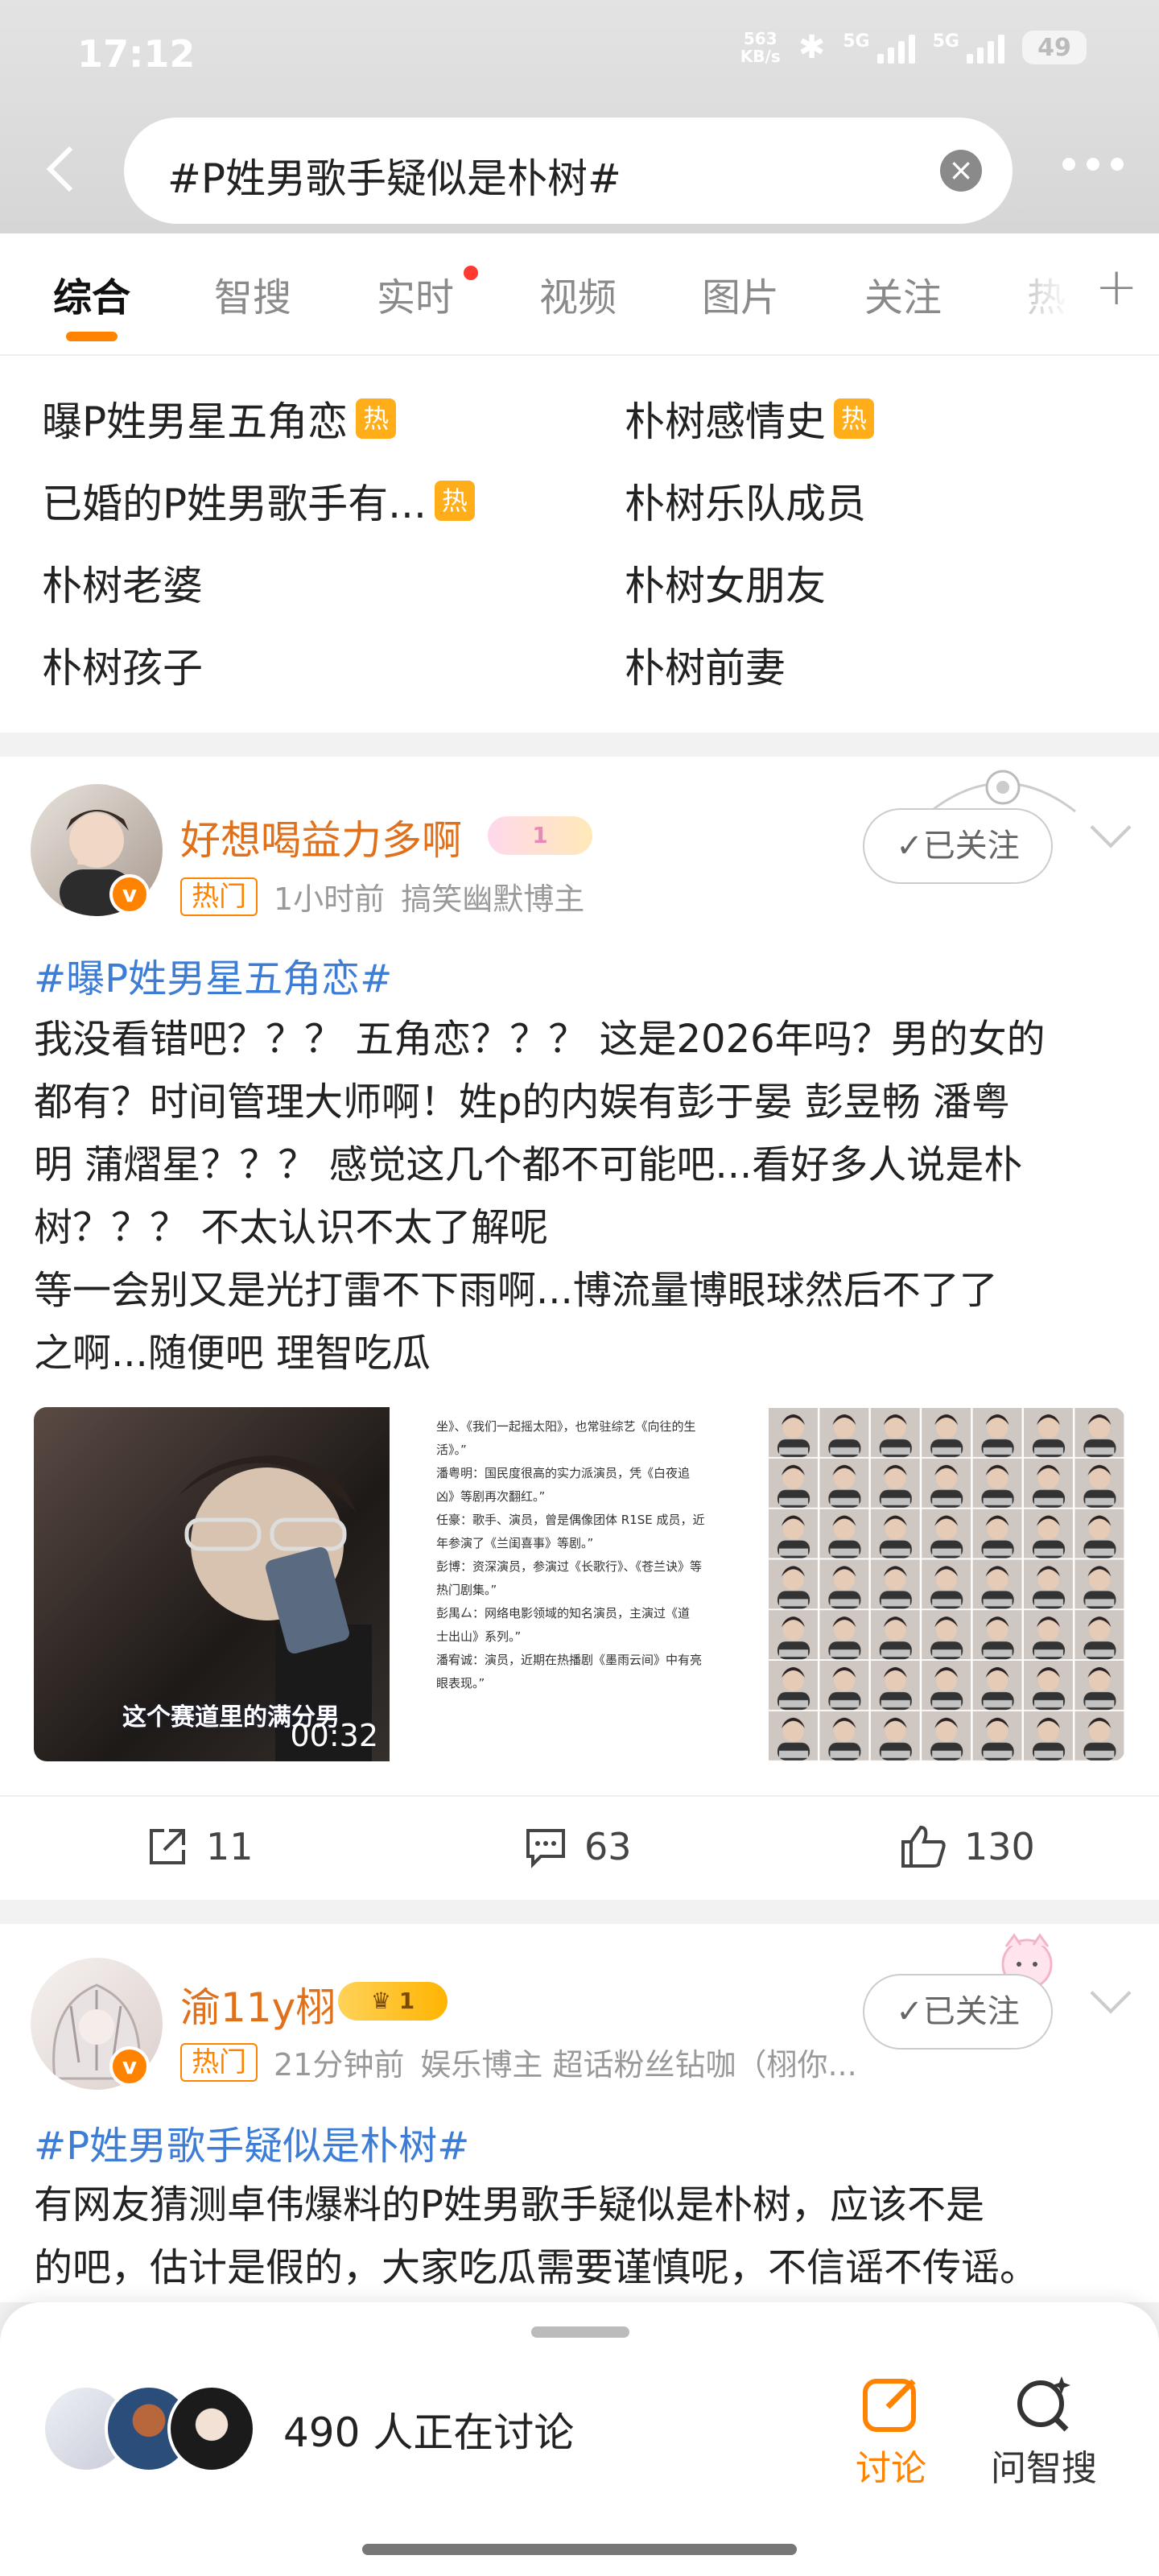 The height and width of the screenshot is (2576, 1159). What do you see at coordinates (429, 2432) in the screenshot?
I see `discussing-count: 490 人正在讨论` at bounding box center [429, 2432].